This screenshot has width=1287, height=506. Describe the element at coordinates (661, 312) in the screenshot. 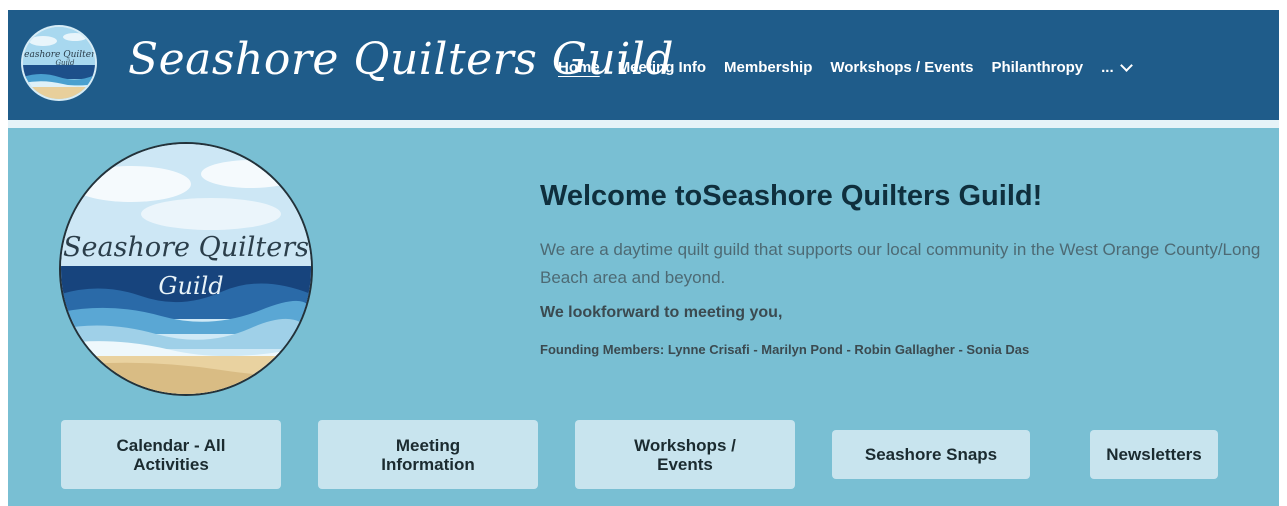

I see `closing-text: We lookforward to meeting you,` at that location.